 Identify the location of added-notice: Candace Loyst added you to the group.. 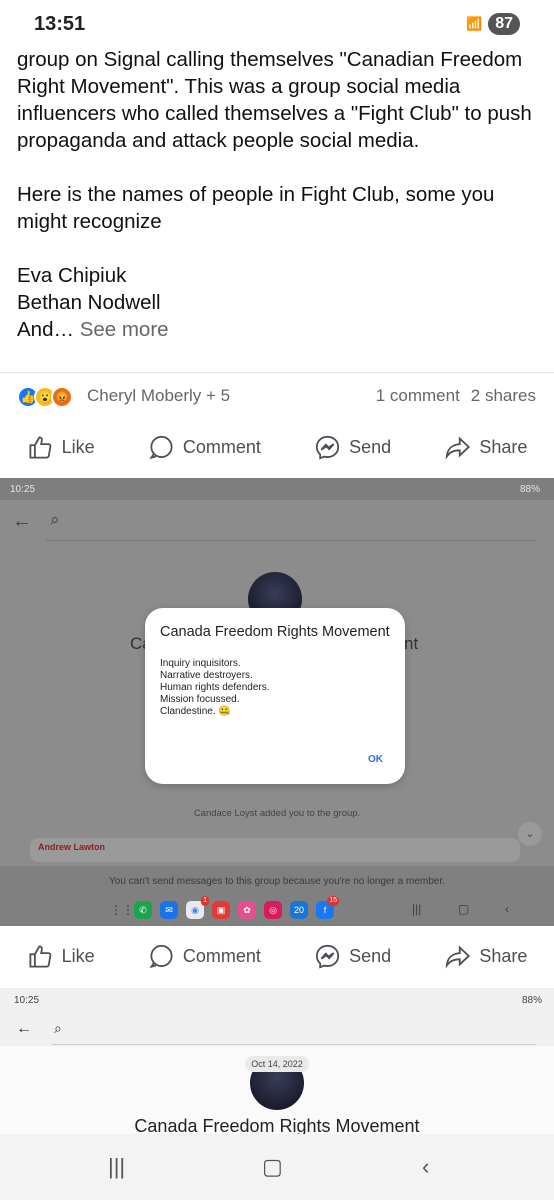
(277, 813).